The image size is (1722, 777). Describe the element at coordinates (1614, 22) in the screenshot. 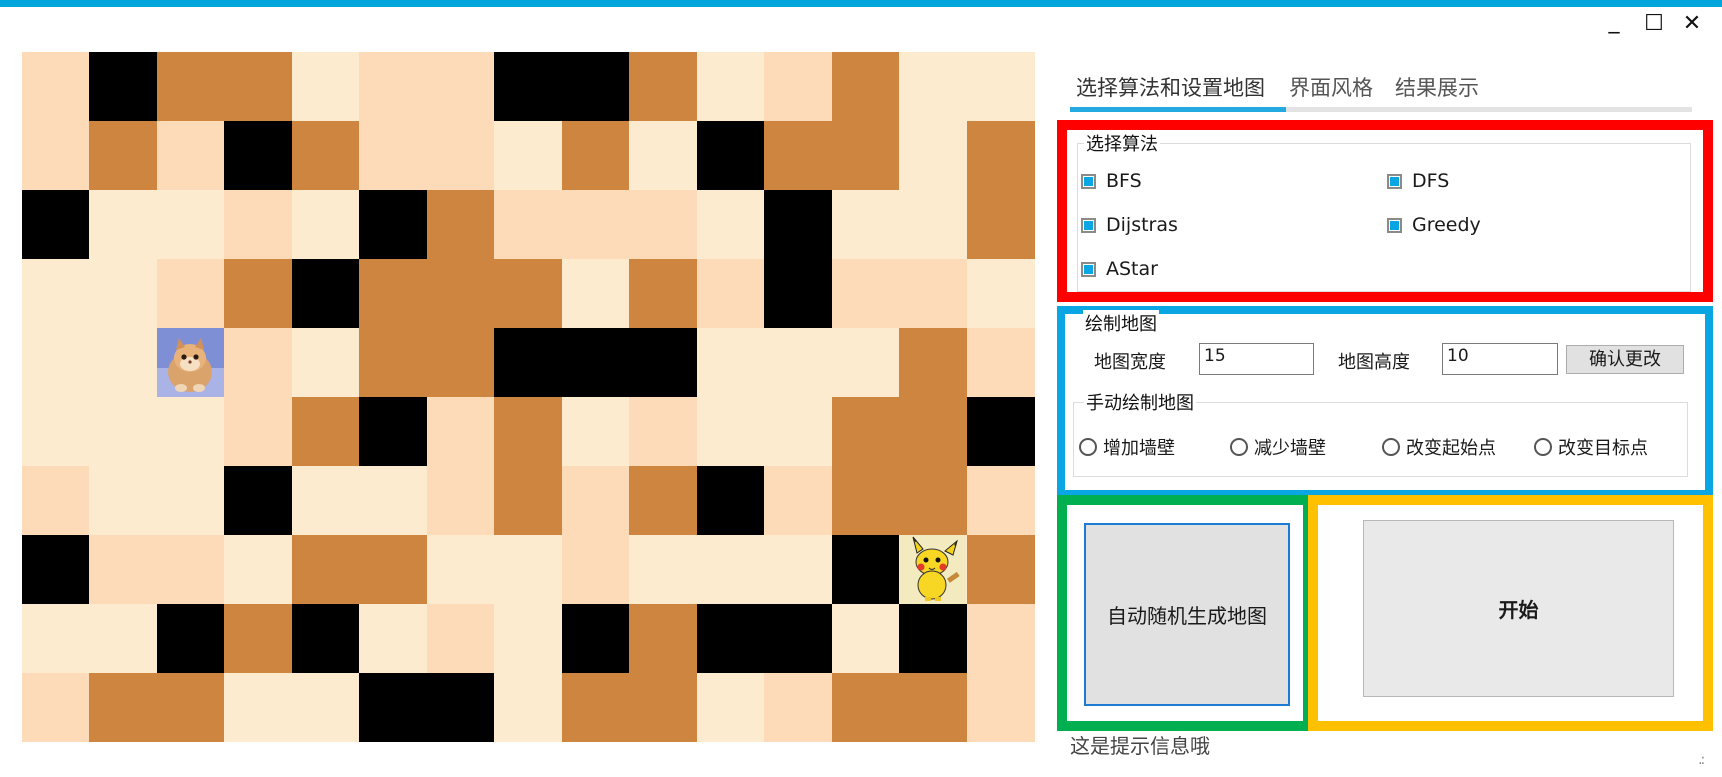

I see `minimize-icon: _` at that location.